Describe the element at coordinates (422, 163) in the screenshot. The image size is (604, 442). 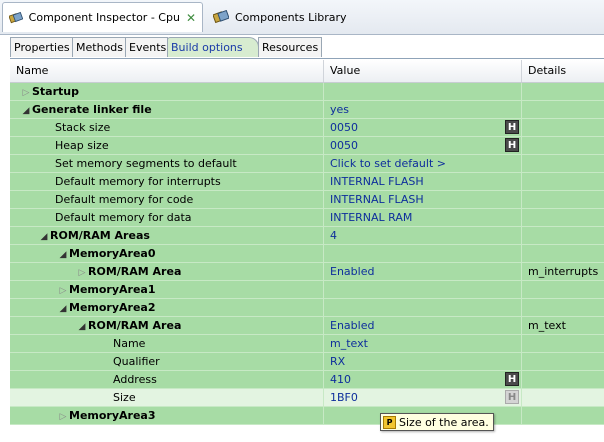
I see `set-default-link: Click to set default >` at that location.